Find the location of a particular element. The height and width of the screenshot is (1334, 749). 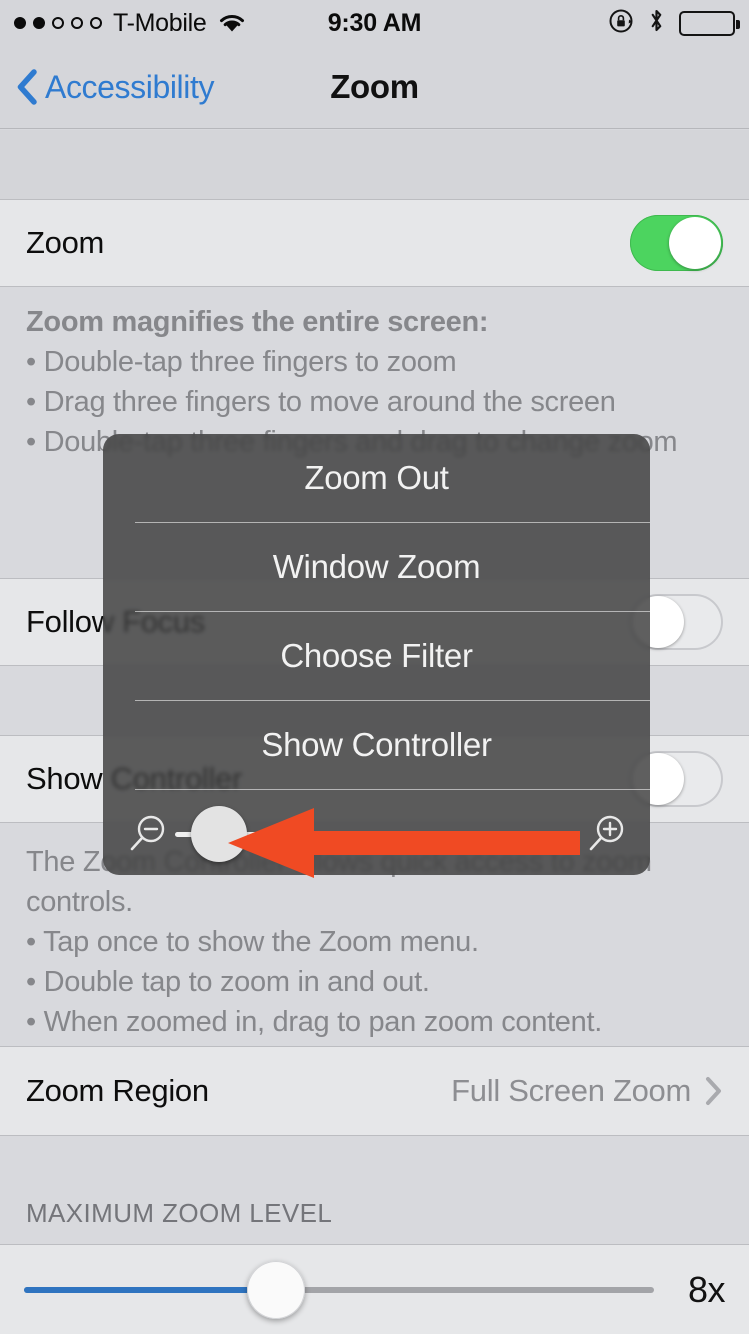

status-bar: T-Mobile 9:30 AM is located at coordinates (374, 23).